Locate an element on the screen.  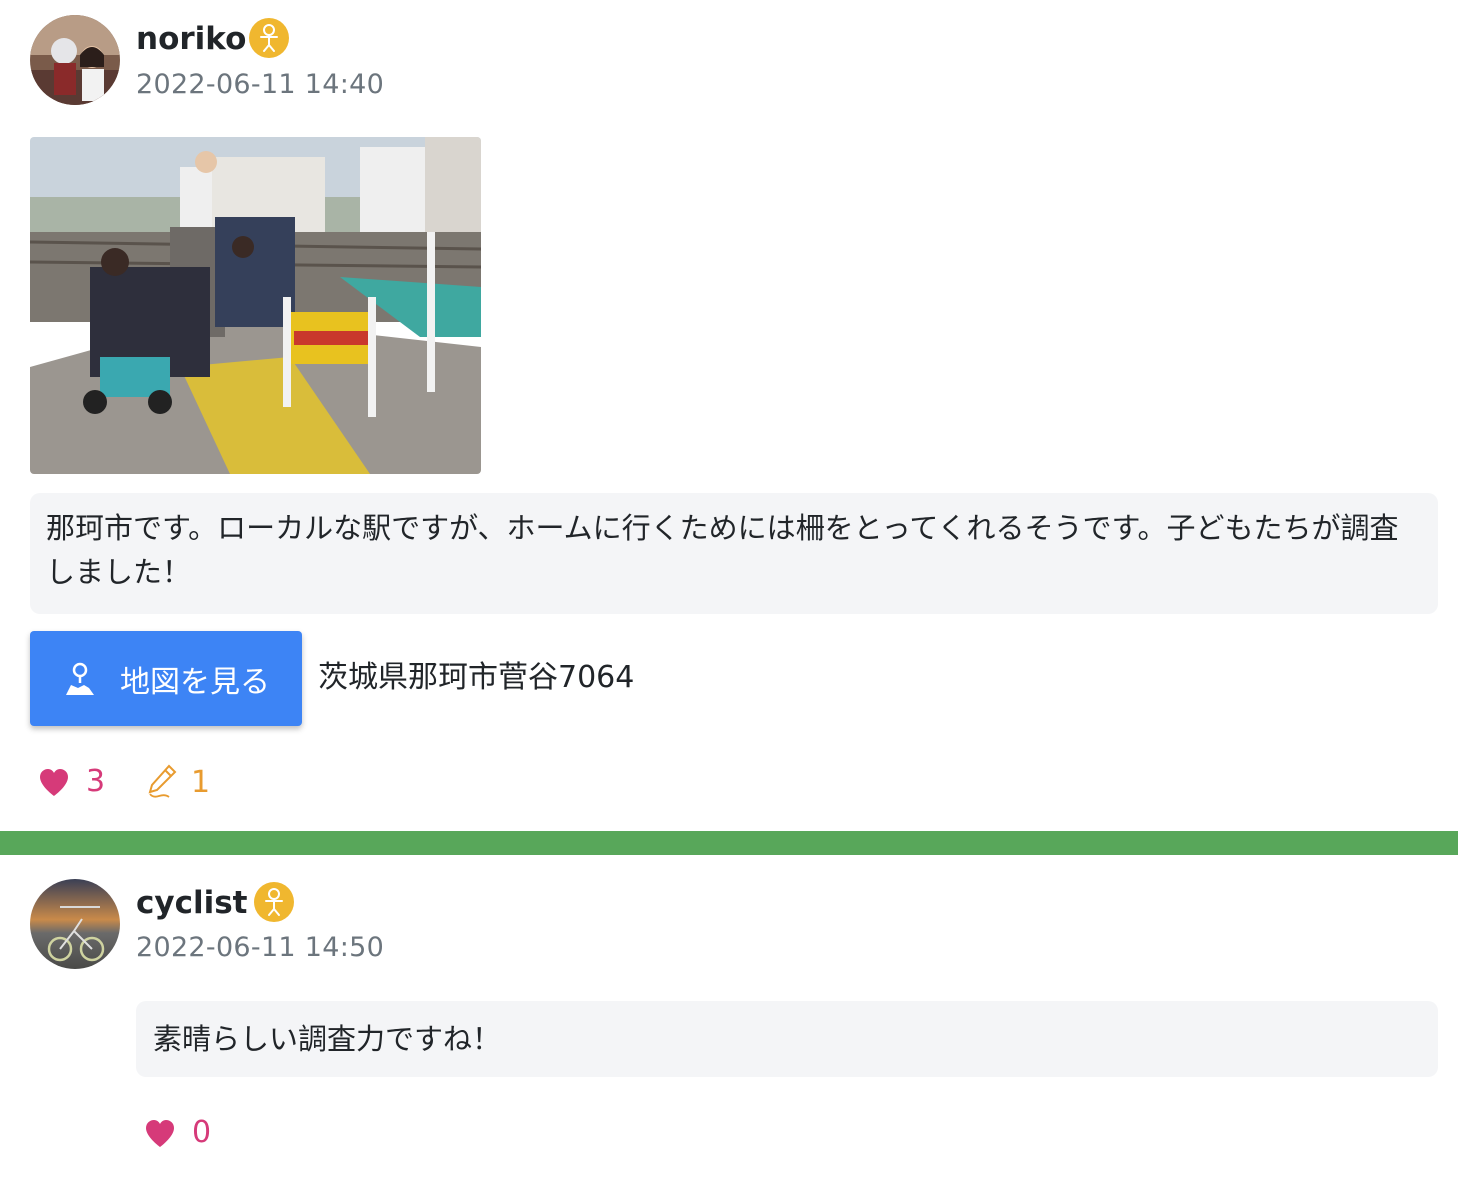
view-map-button: 地図を見る is located at coordinates (166, 678).